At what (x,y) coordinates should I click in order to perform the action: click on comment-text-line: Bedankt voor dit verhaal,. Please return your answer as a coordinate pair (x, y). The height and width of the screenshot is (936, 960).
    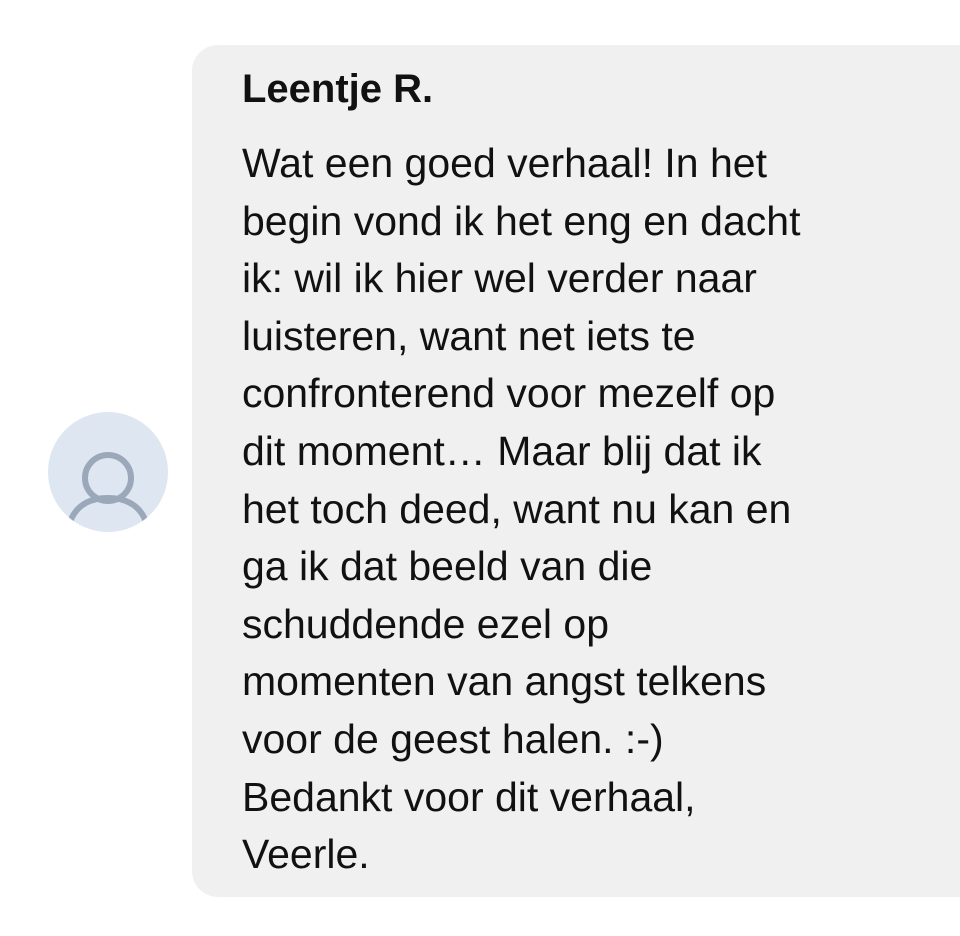
    Looking at the image, I should click on (469, 796).